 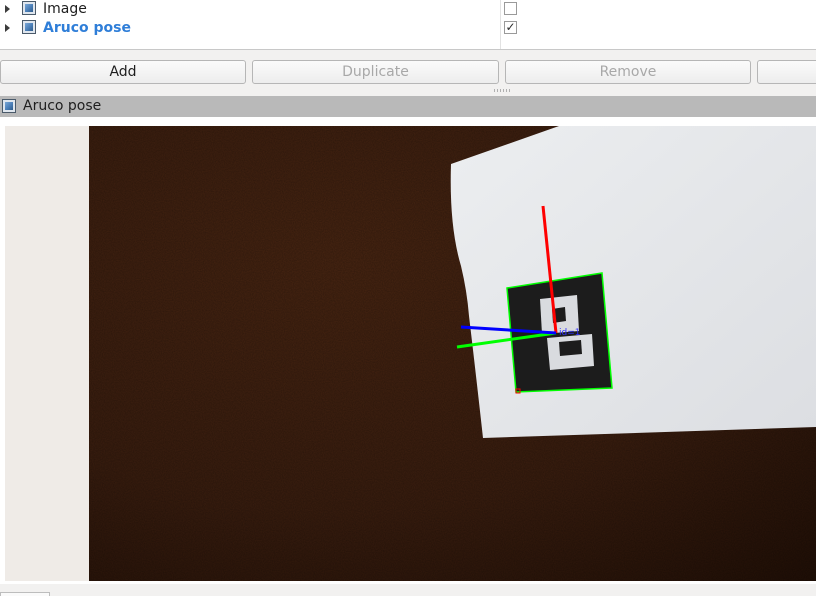 What do you see at coordinates (408, 590) in the screenshot?
I see `status-bar` at bounding box center [408, 590].